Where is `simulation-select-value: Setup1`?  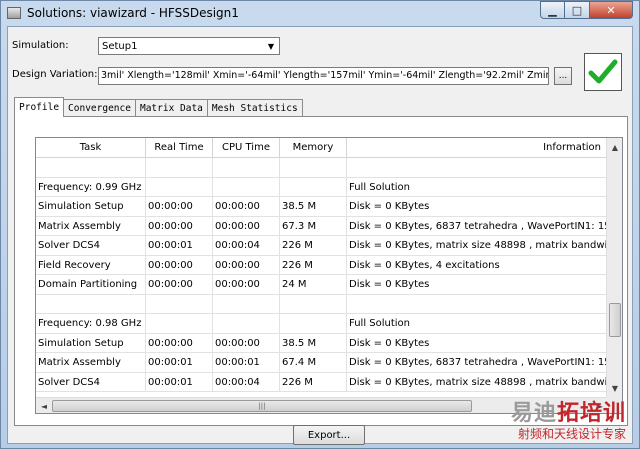
simulation-select-value: Setup1 is located at coordinates (120, 46).